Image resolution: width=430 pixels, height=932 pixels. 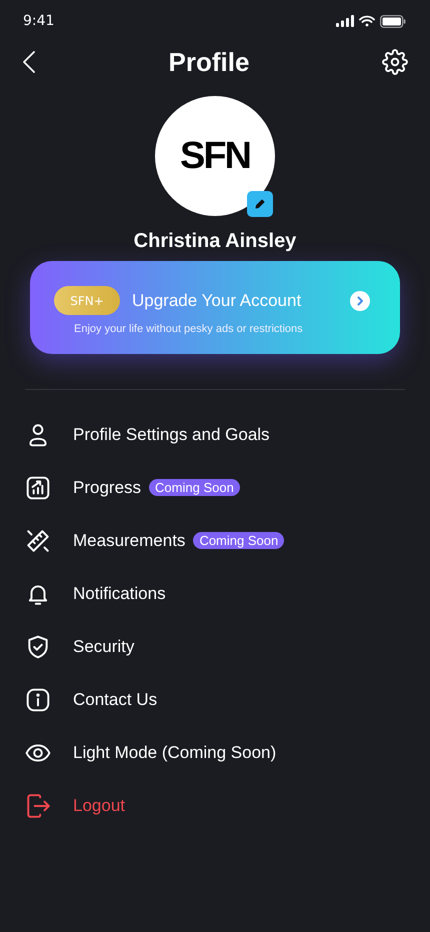 I want to click on back-icon, so click(x=29, y=62).